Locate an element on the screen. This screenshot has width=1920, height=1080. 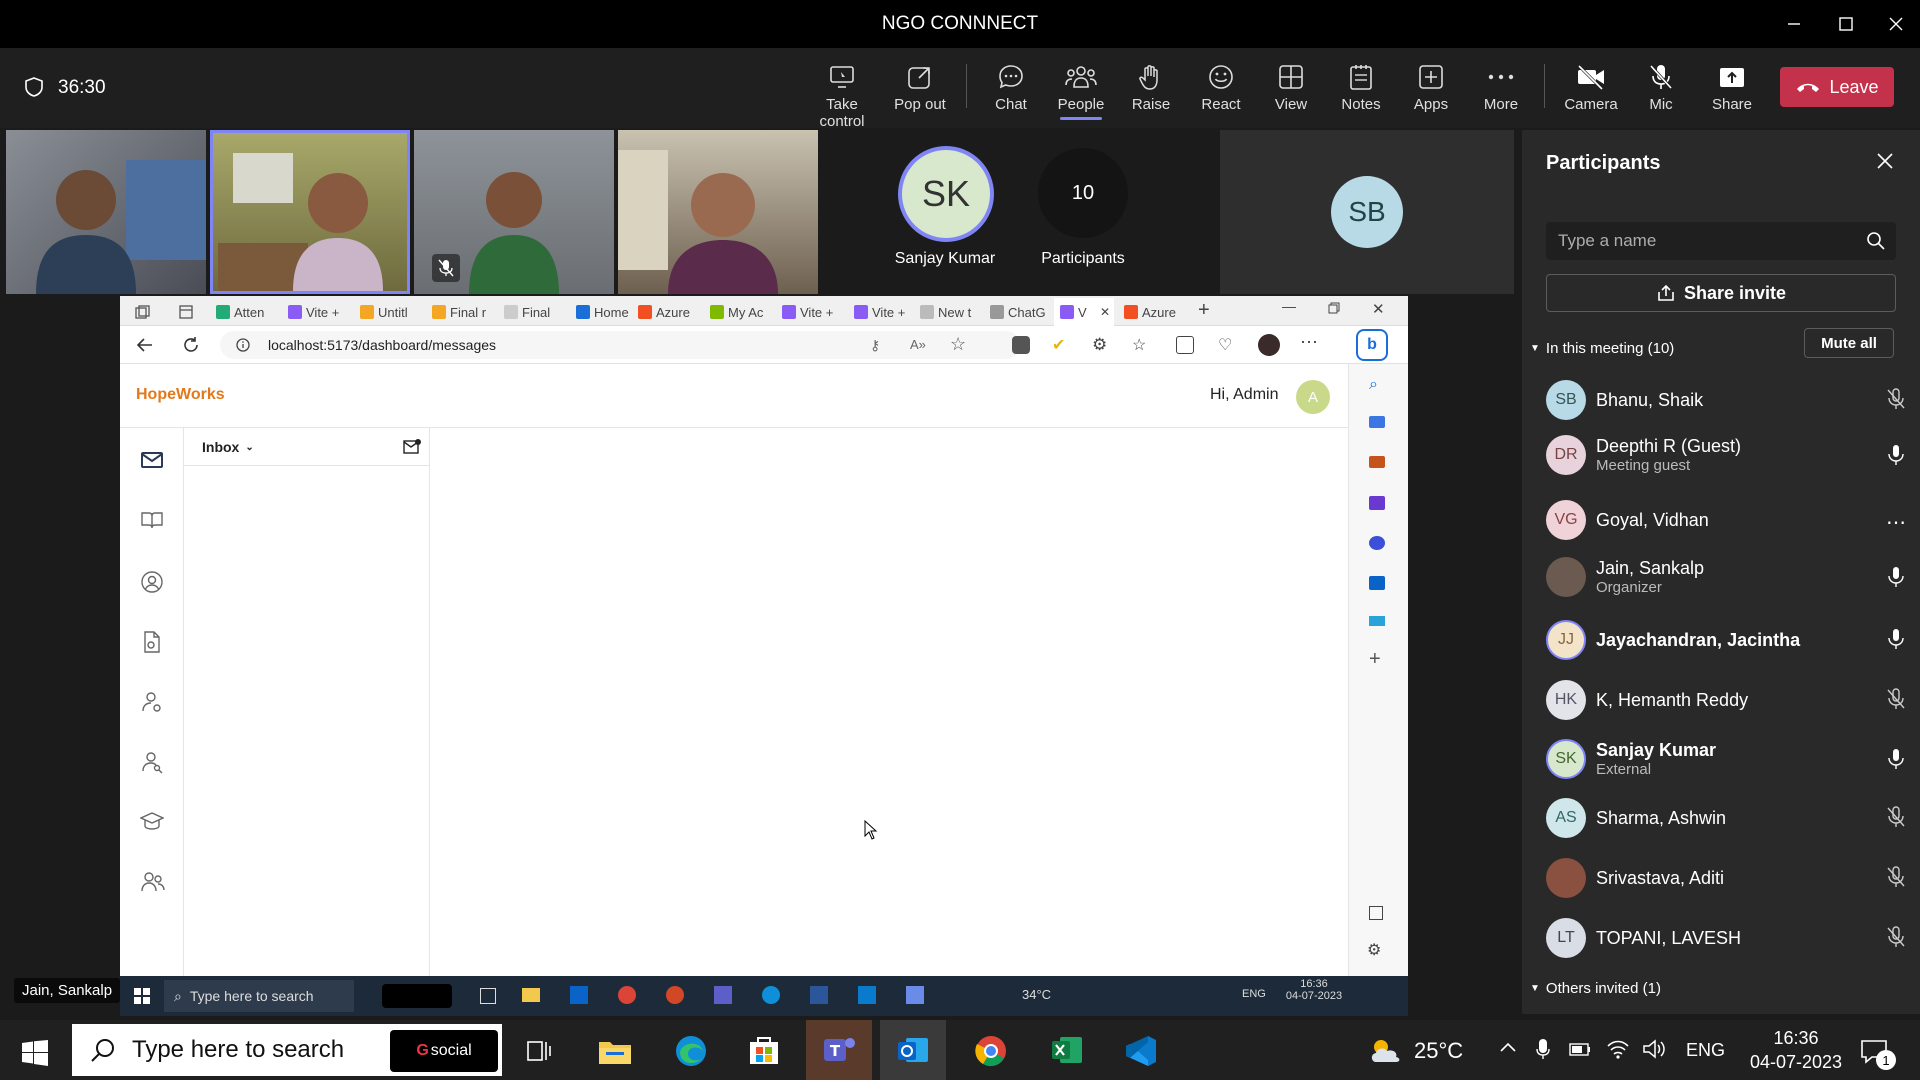
mic-button: Mic is located at coordinates (1661, 87).